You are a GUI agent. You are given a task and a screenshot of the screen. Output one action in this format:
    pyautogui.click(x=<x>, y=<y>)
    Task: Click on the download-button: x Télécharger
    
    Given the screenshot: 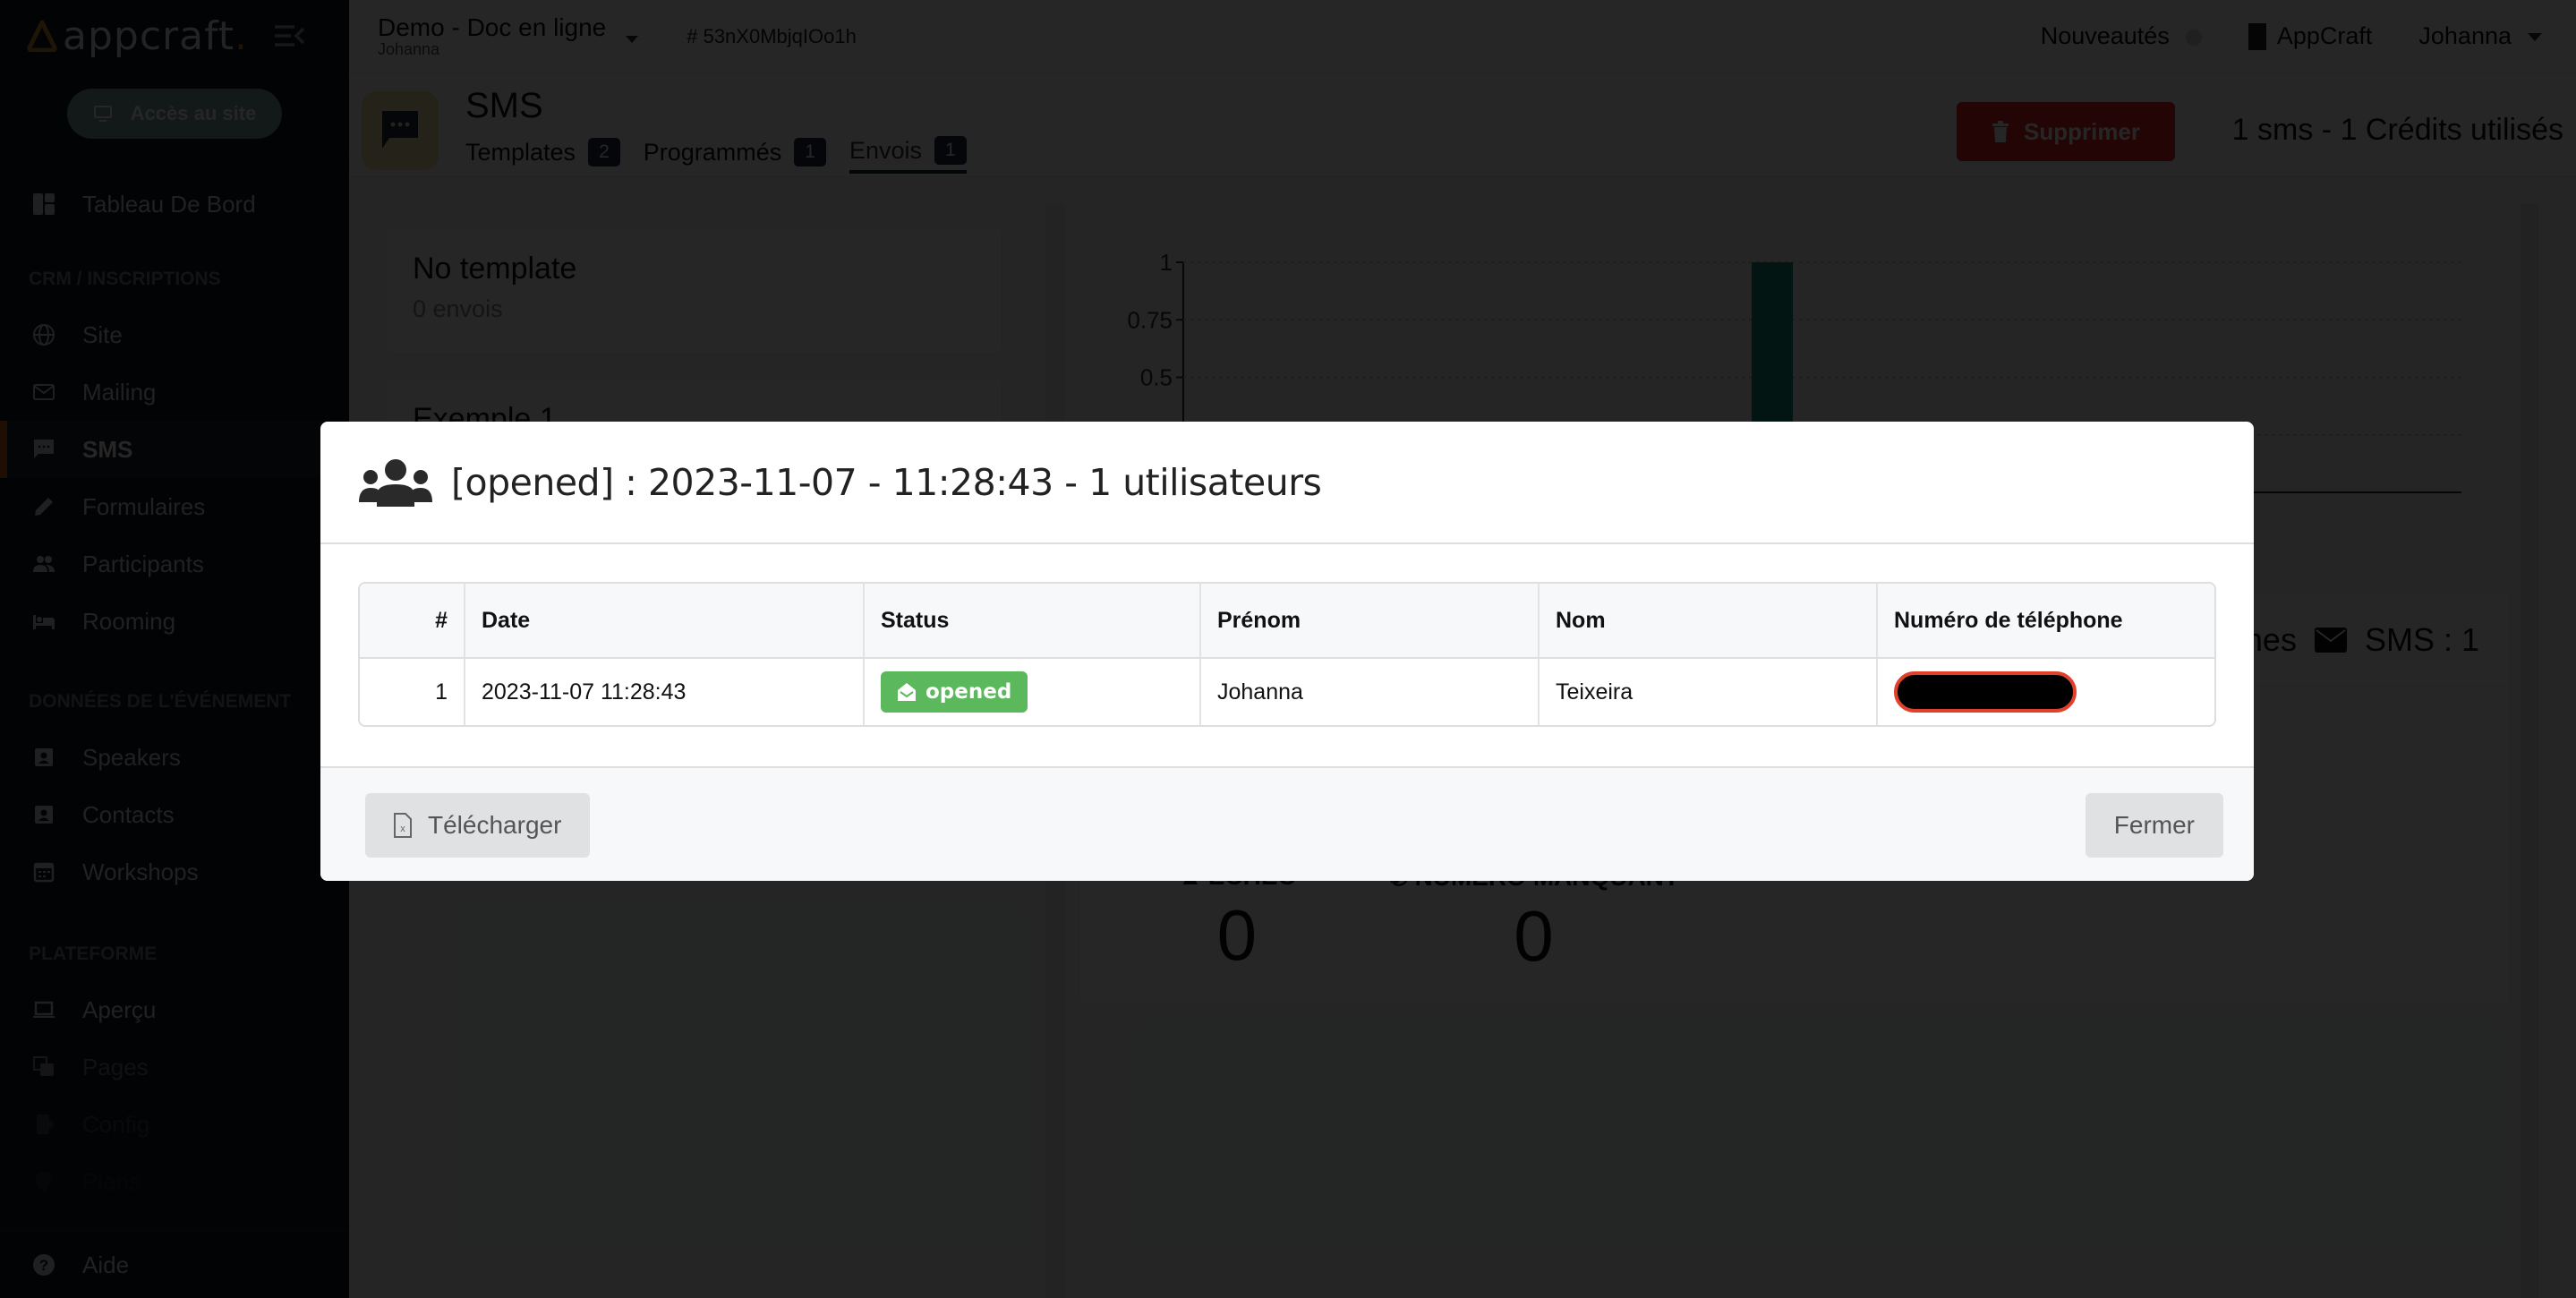 What is the action you would take?
    pyautogui.click(x=478, y=825)
    